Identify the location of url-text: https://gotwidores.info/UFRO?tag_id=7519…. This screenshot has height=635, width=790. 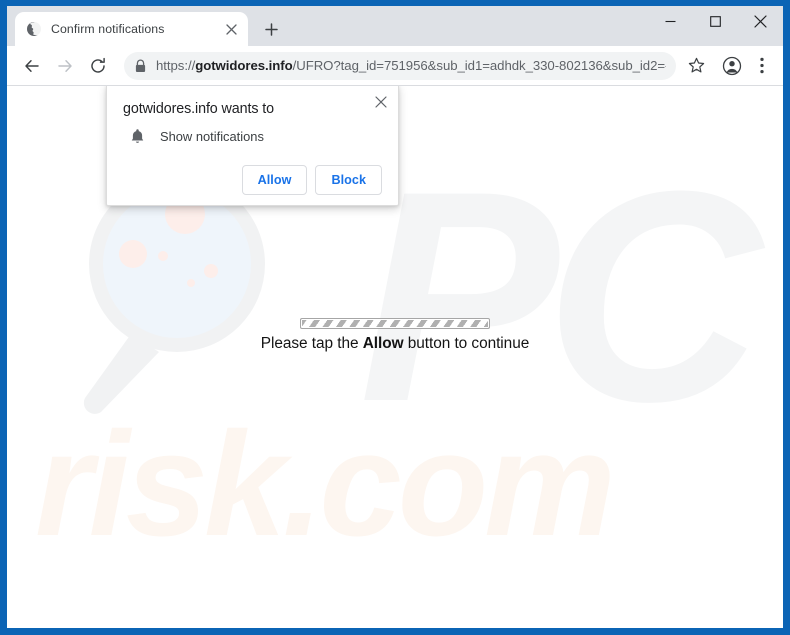
(411, 65).